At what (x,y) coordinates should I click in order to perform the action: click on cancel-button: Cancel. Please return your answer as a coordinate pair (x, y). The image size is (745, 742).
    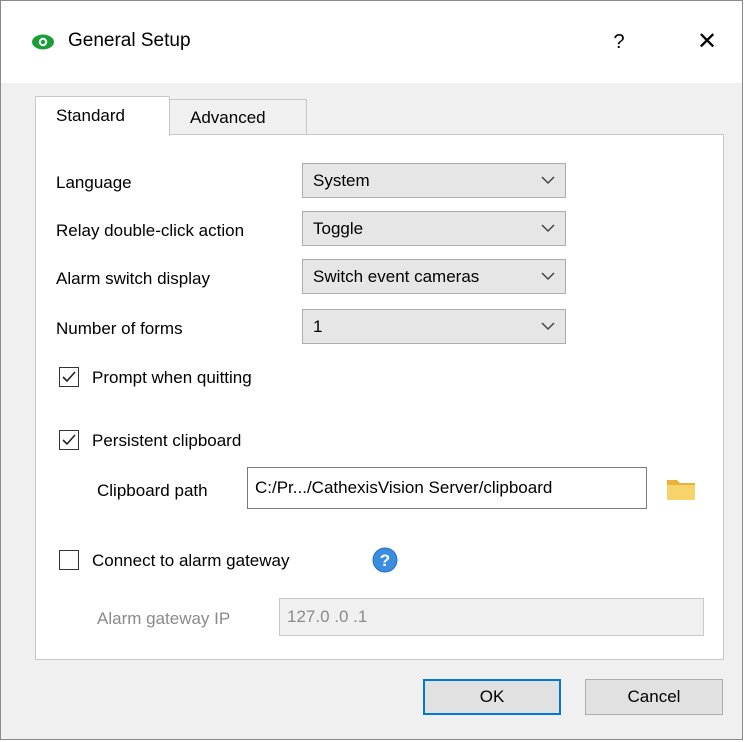
    Looking at the image, I should click on (654, 697).